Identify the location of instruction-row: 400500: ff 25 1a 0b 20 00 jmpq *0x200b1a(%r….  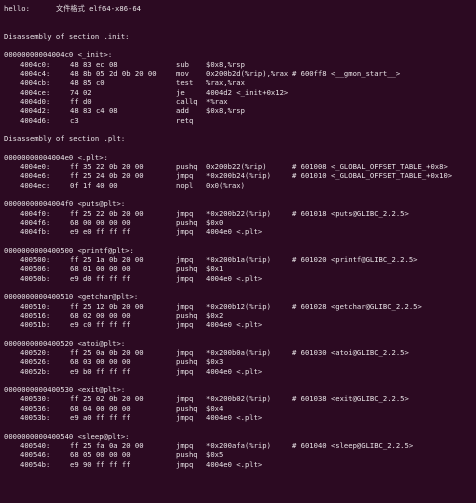
(238, 259).